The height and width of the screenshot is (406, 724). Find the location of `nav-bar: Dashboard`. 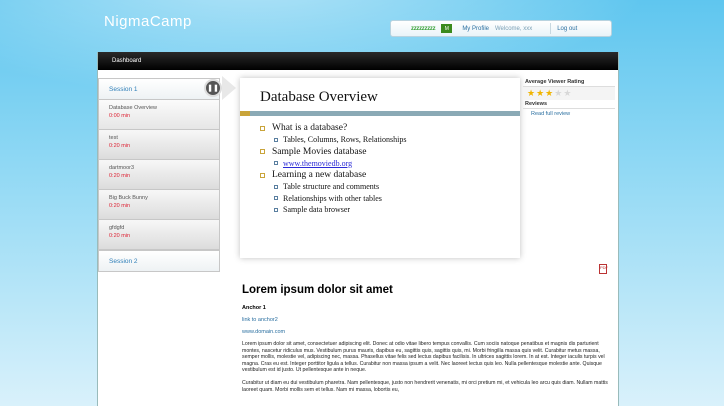

nav-bar: Dashboard is located at coordinates (358, 61).